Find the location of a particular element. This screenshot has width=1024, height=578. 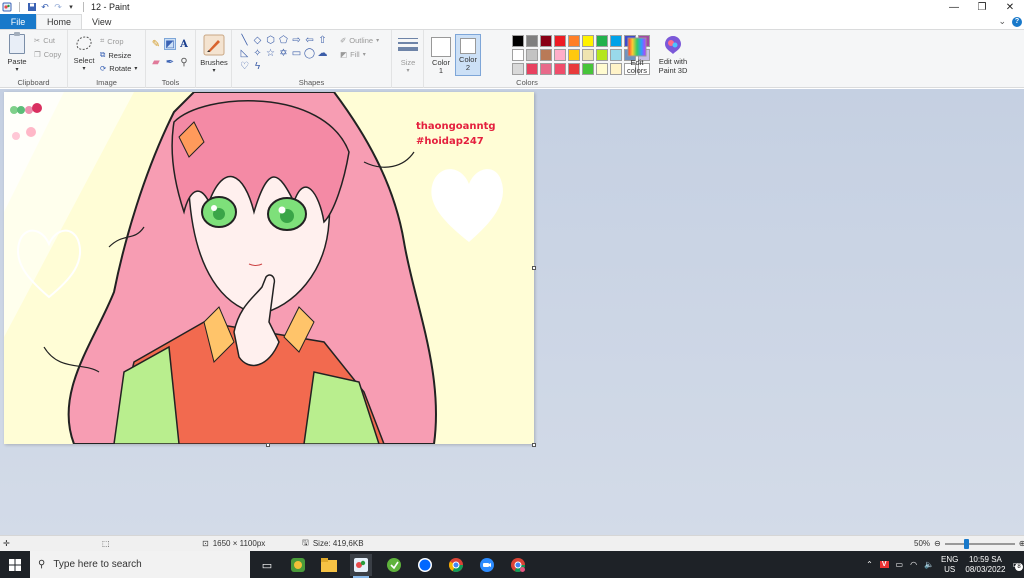

fill-bucket-icon: ◩ is located at coordinates (170, 44).